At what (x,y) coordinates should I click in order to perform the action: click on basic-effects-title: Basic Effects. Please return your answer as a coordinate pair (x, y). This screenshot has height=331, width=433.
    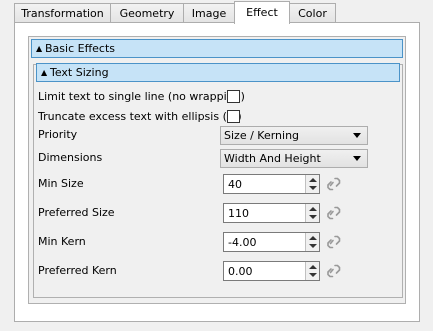
    Looking at the image, I should click on (80, 48).